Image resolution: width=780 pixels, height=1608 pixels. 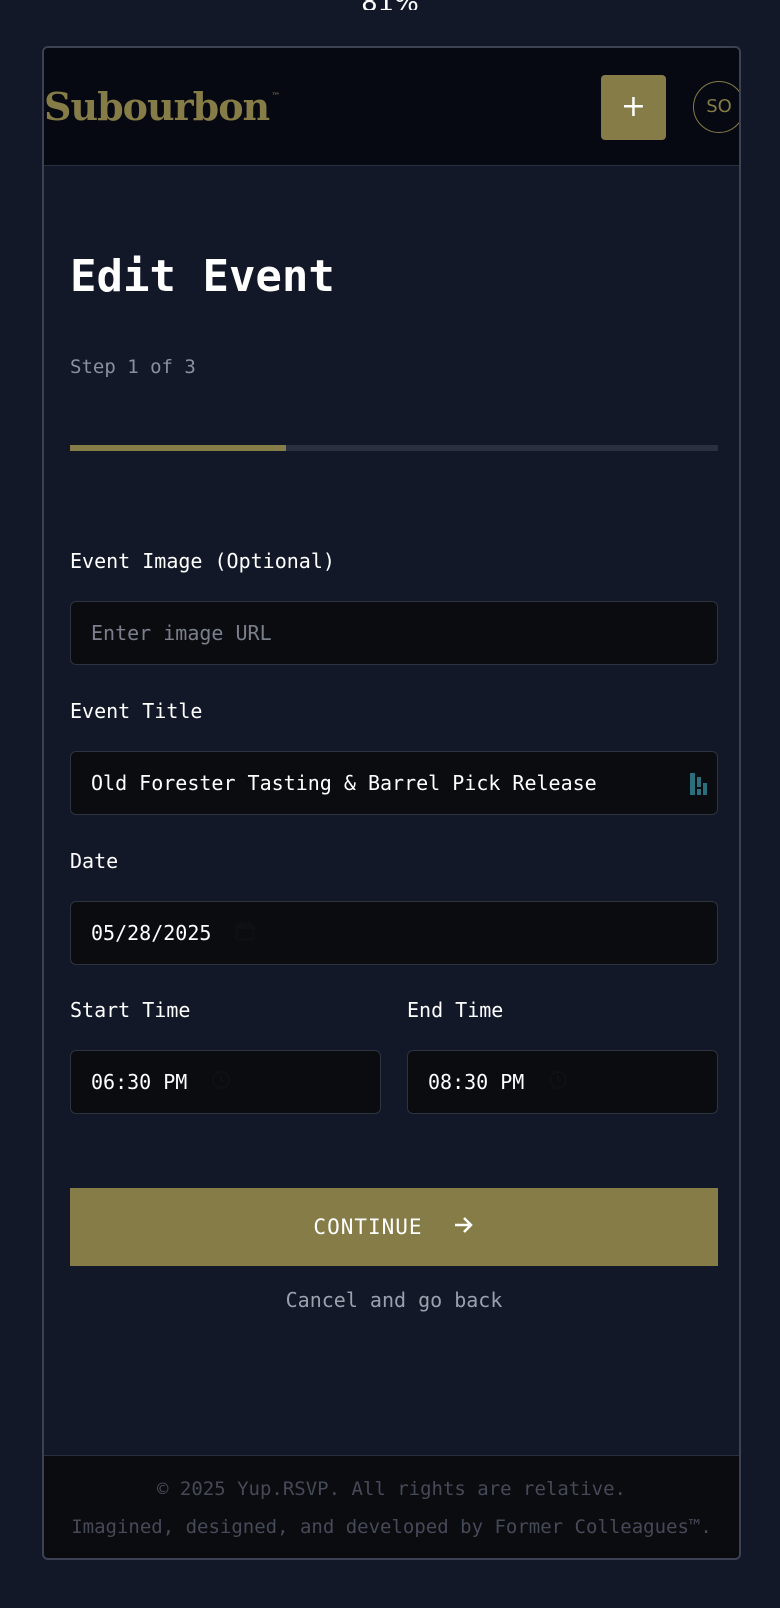 What do you see at coordinates (275, 97) in the screenshot?
I see `logo-trademark: ™` at bounding box center [275, 97].